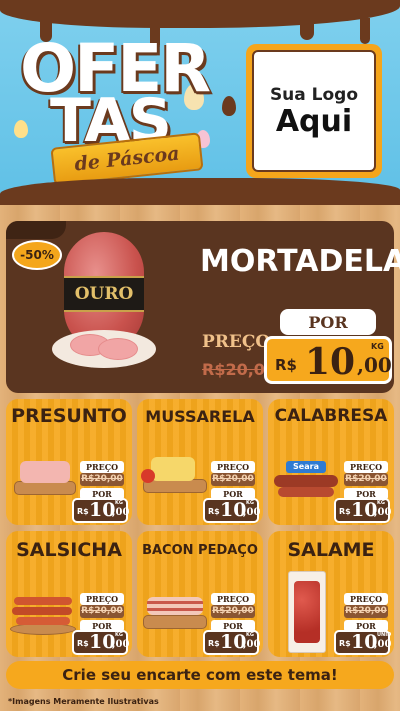 The image size is (400, 711). Describe the element at coordinates (200, 675) in the screenshot. I see `cta-button: Crie seu encarte com este tema!` at that location.